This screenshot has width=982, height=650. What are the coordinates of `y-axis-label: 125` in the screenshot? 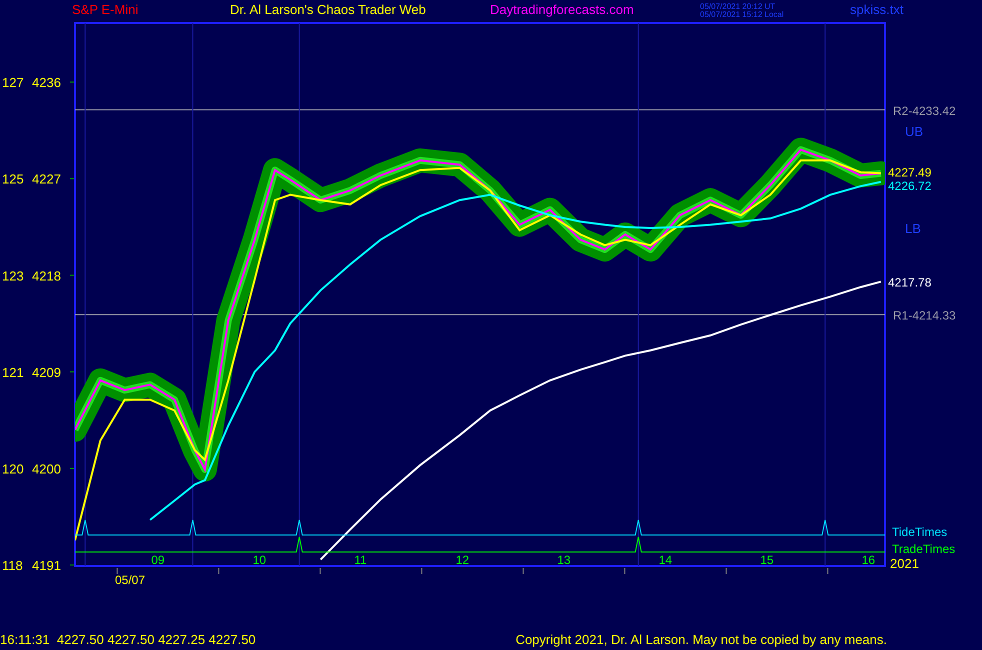 It's located at (13, 179).